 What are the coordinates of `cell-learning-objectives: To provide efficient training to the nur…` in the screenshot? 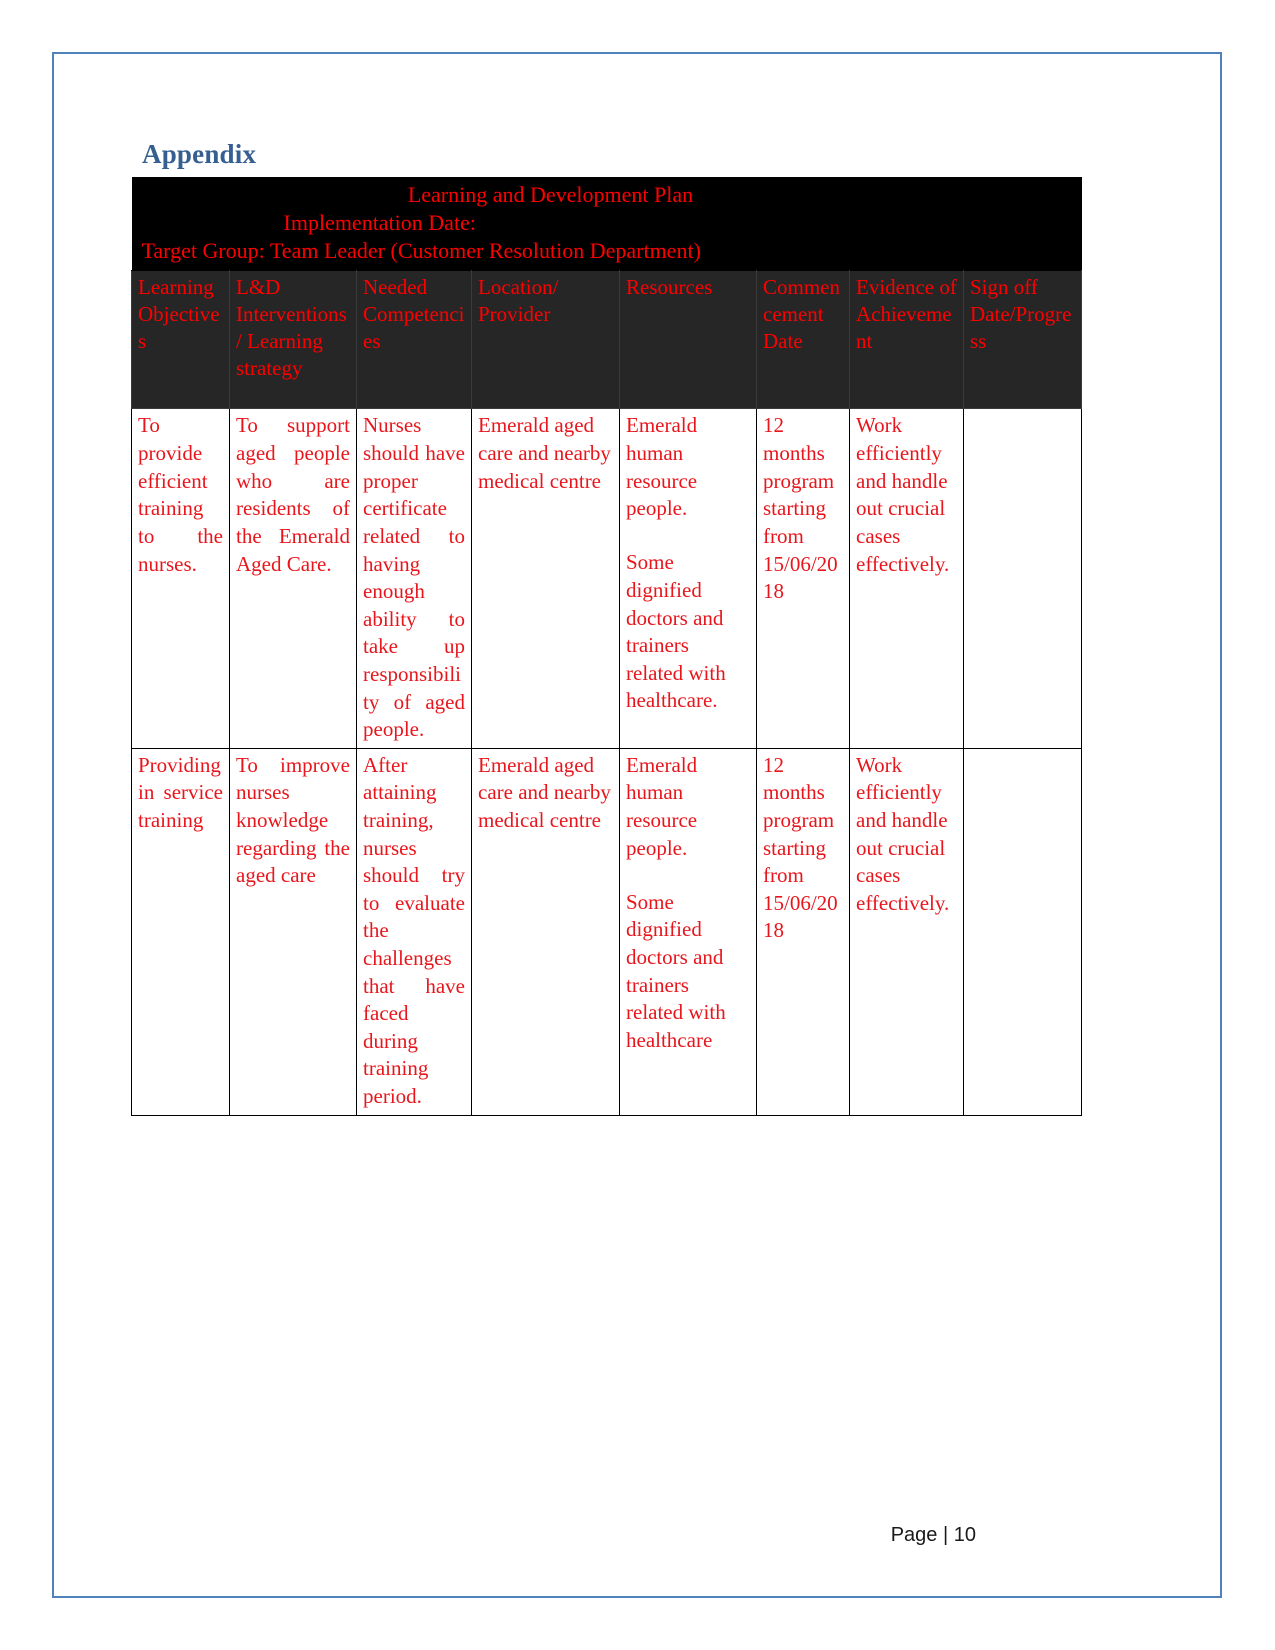 It's located at (180, 578).